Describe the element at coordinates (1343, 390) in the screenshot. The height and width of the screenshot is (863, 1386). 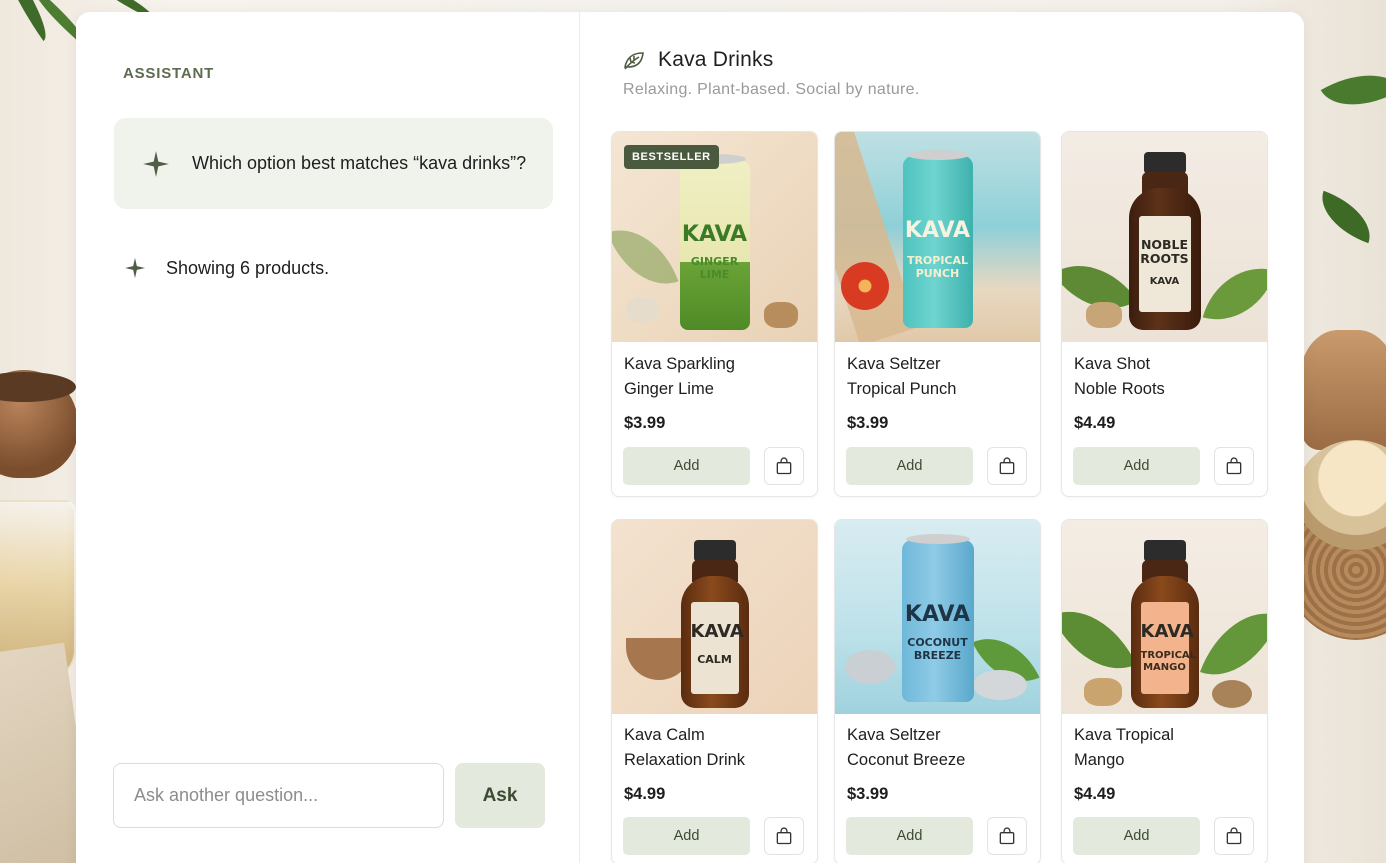
I see `plant-pot-decoration` at that location.